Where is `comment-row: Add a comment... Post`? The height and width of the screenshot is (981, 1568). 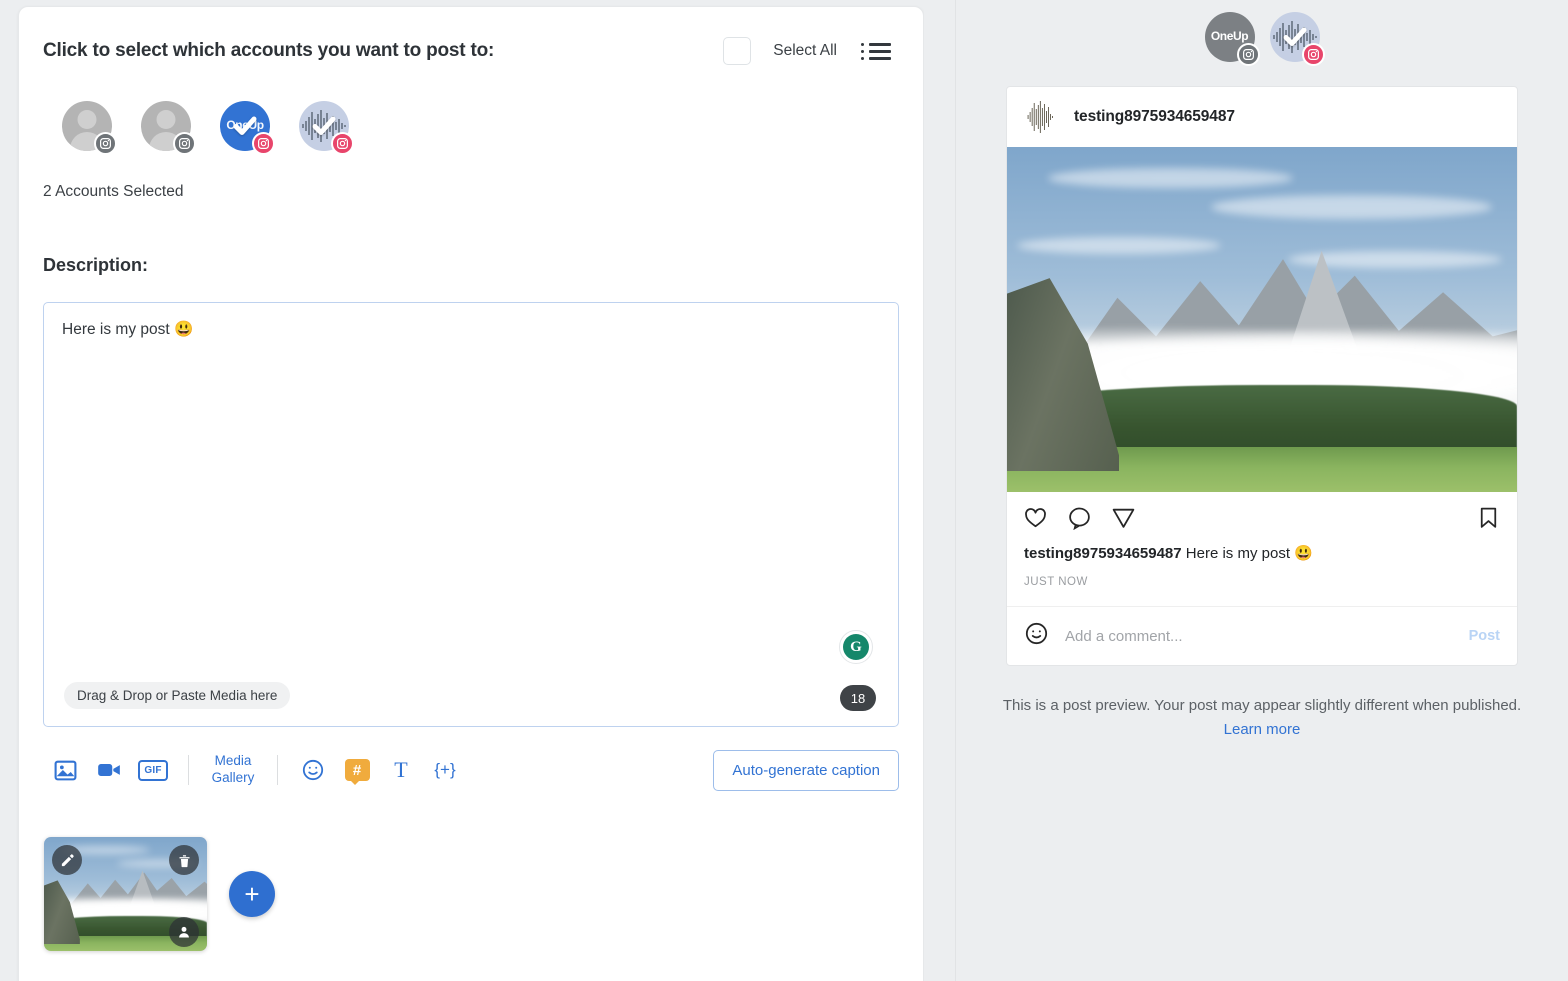 comment-row: Add a comment... Post is located at coordinates (1262, 635).